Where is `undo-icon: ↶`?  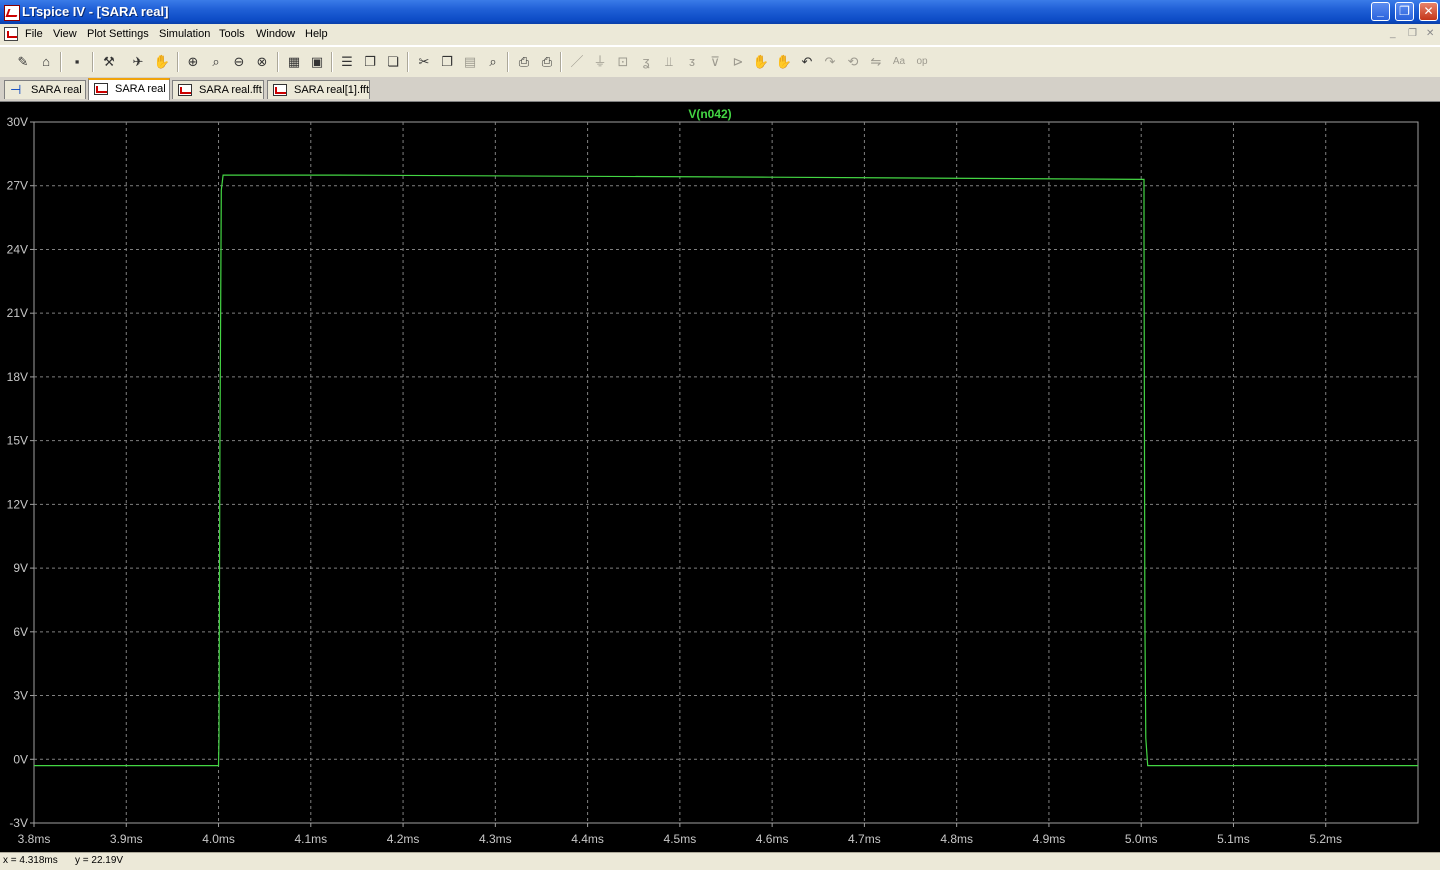
undo-icon: ↶ is located at coordinates (807, 62).